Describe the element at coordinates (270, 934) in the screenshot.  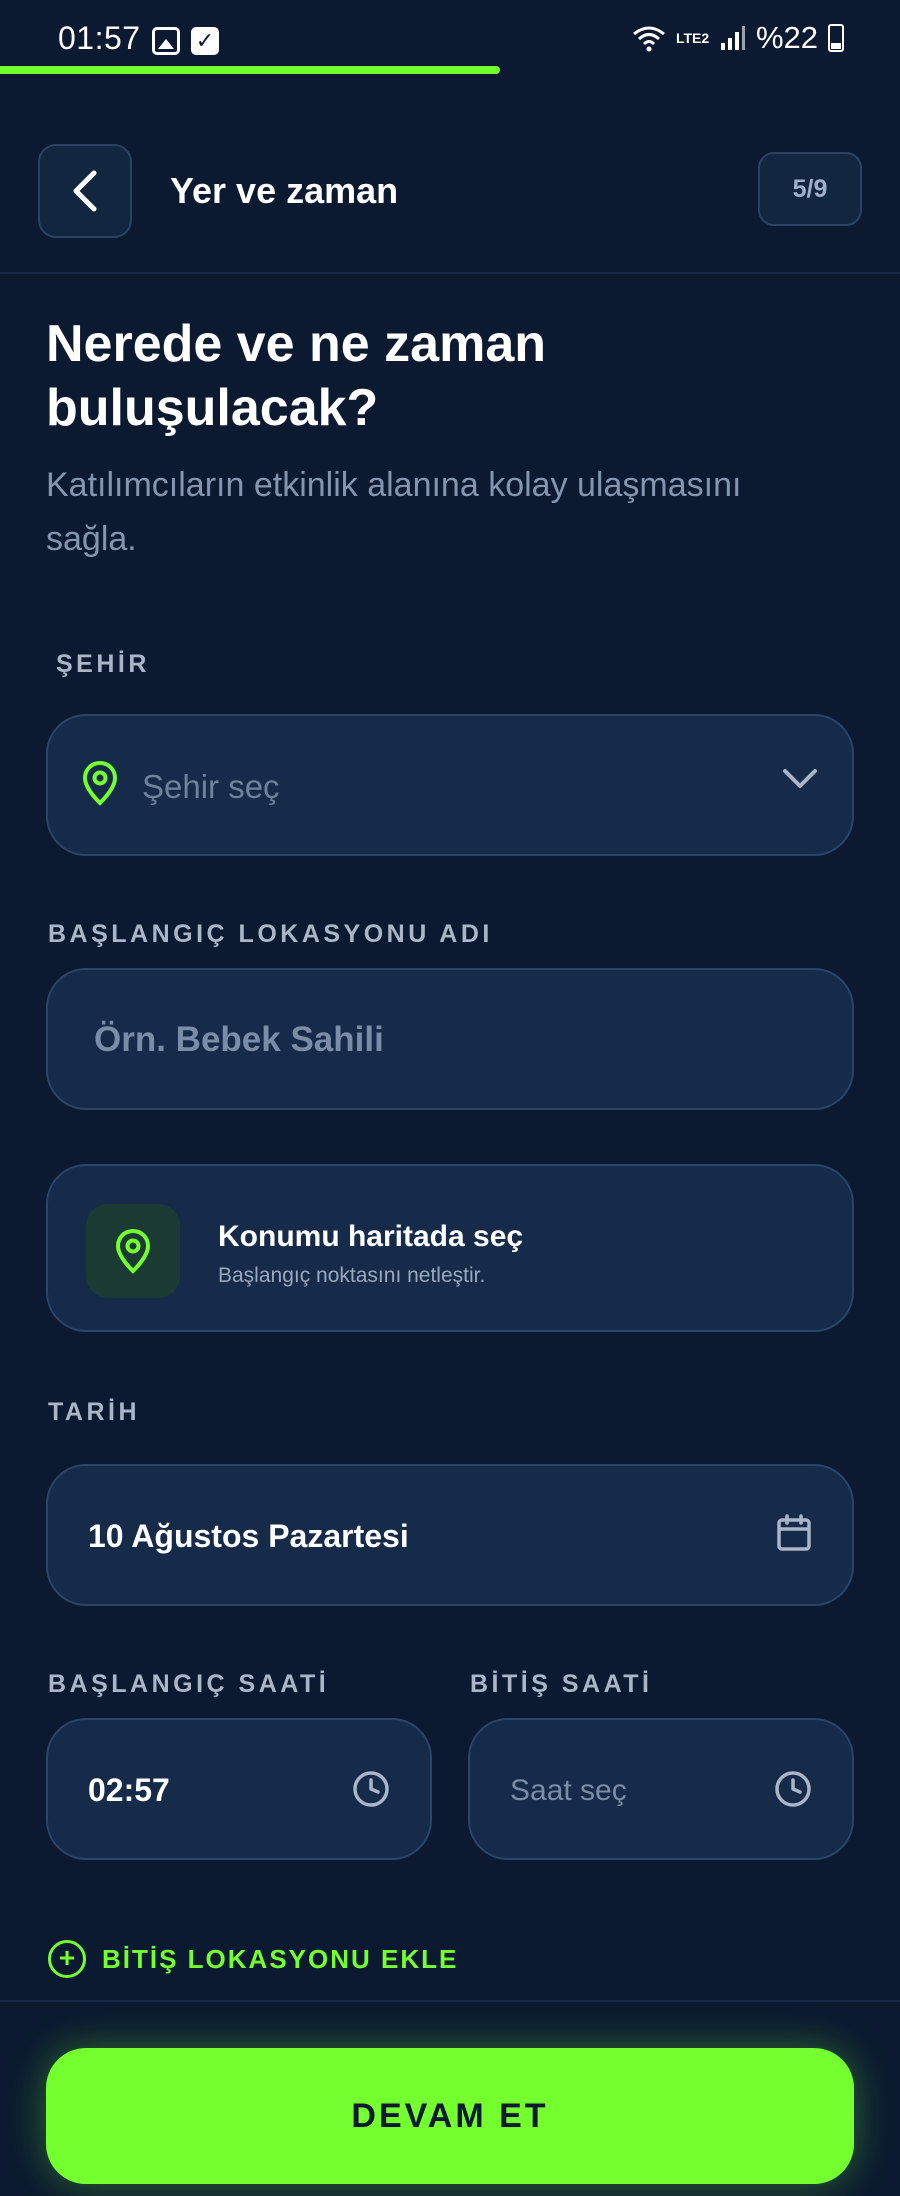
I see `start-location-label: BAŞLANGIÇ LOKASYONU ADI` at that location.